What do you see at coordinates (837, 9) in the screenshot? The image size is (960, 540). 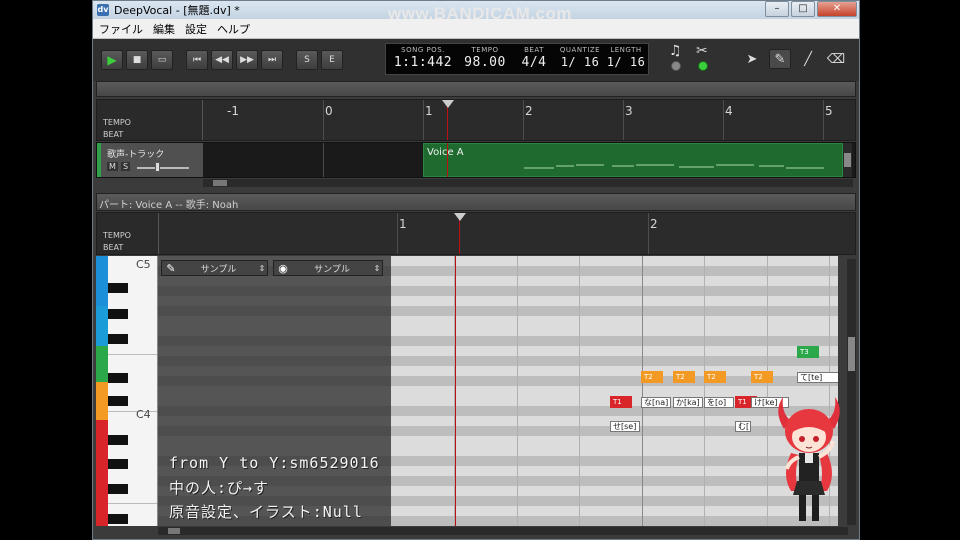 I see `close-button: ✕` at bounding box center [837, 9].